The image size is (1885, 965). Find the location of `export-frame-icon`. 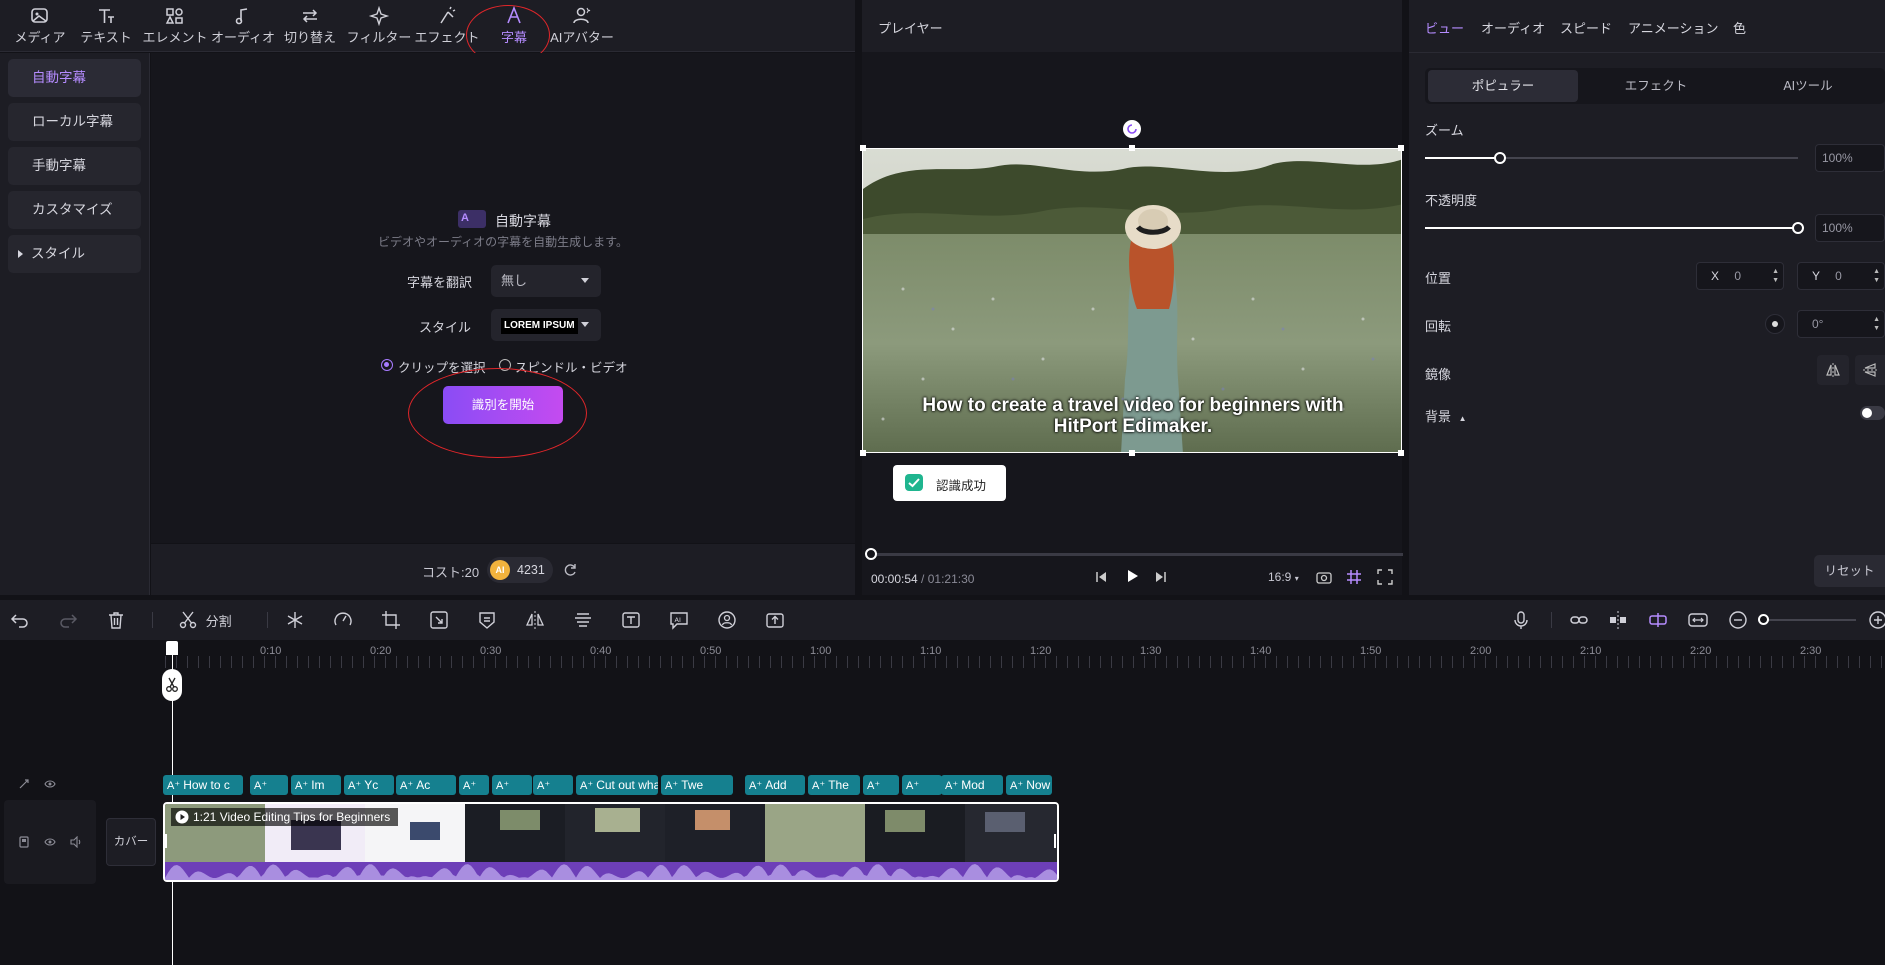

export-frame-icon is located at coordinates (775, 620).